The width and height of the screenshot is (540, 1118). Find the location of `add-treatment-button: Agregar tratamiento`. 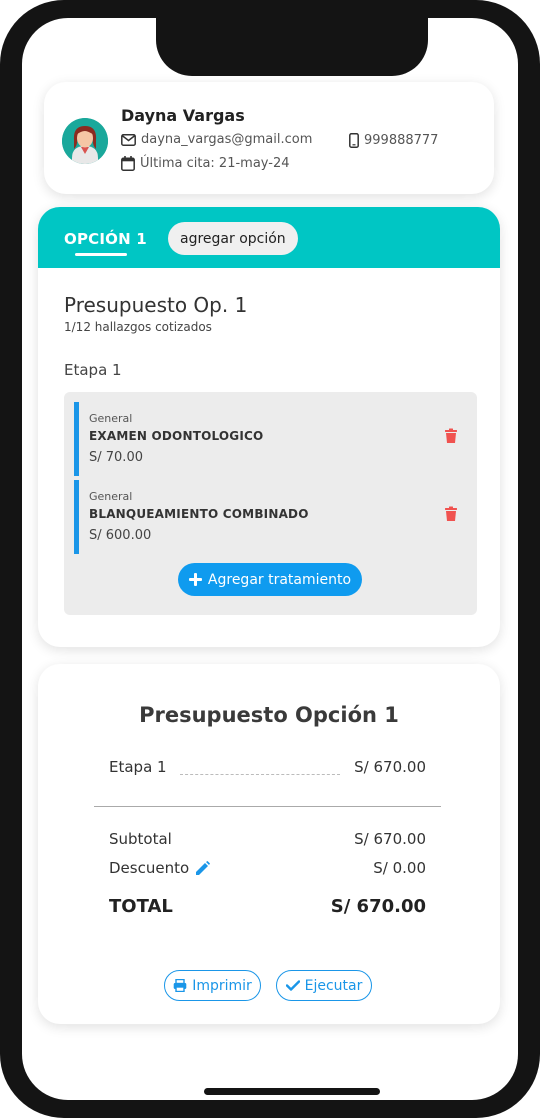

add-treatment-button: Agregar tratamiento is located at coordinates (270, 579).